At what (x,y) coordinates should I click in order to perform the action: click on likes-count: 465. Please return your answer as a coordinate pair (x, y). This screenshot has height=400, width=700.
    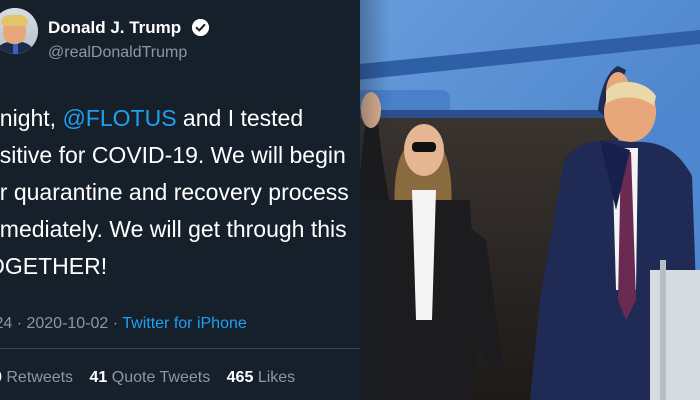
    Looking at the image, I should click on (240, 377).